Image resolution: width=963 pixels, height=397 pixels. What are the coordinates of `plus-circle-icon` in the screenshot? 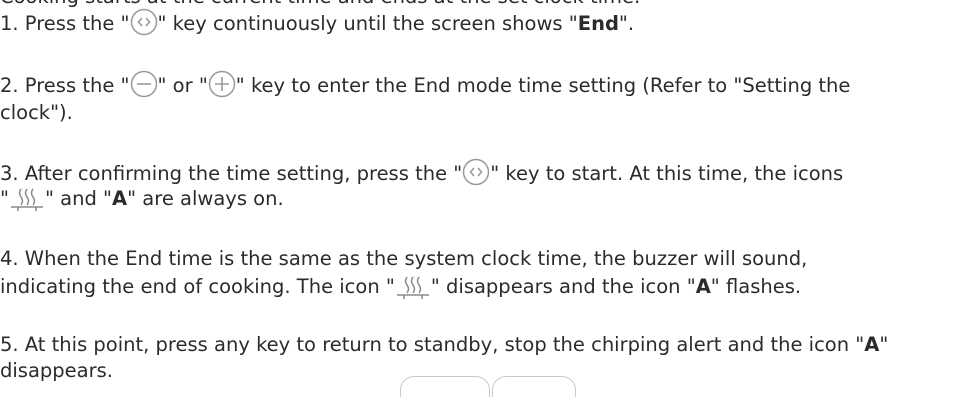 It's located at (222, 84).